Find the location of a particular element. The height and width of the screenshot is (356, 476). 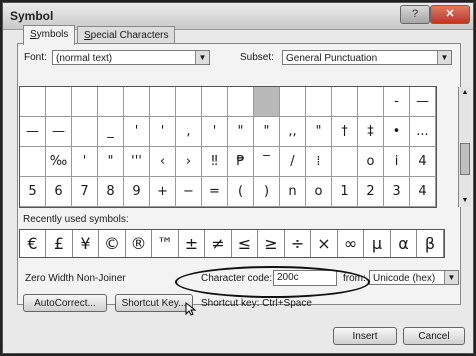

recent-symbol-cell: © is located at coordinates (113, 243).